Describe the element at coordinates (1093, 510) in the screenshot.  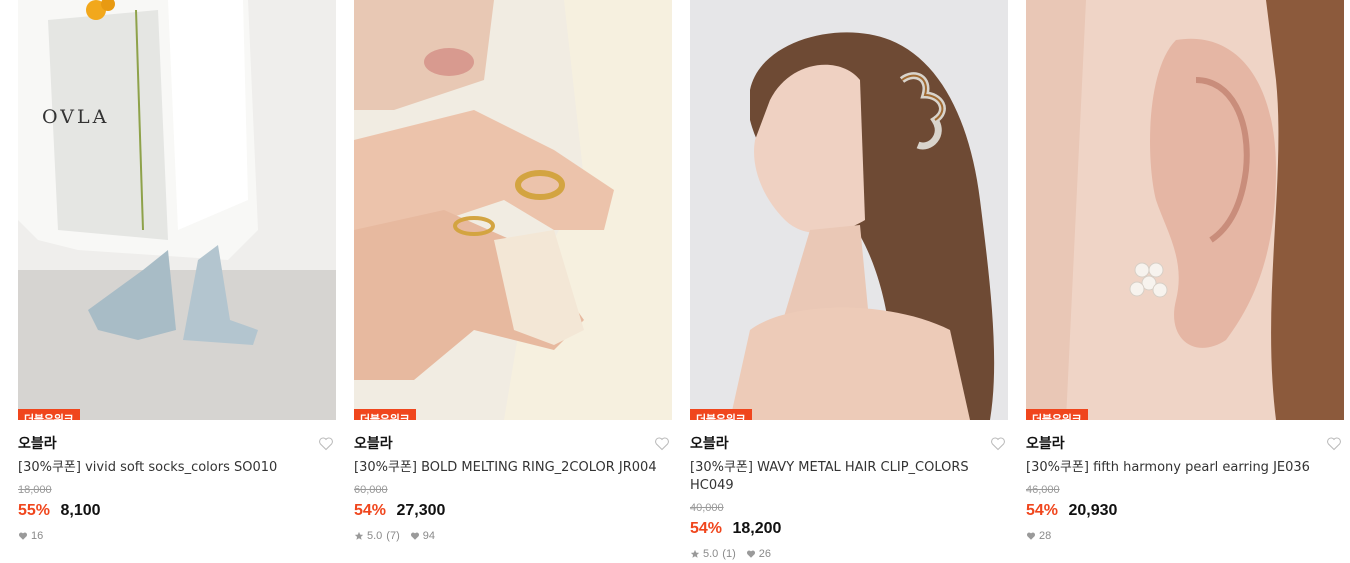
I see `sale-price: 20,930` at that location.